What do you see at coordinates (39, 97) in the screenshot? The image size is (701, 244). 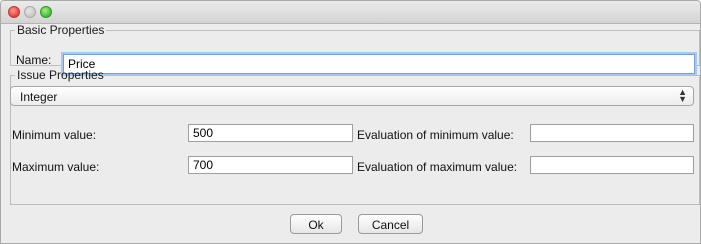 I see `issue-type-value: Integer` at bounding box center [39, 97].